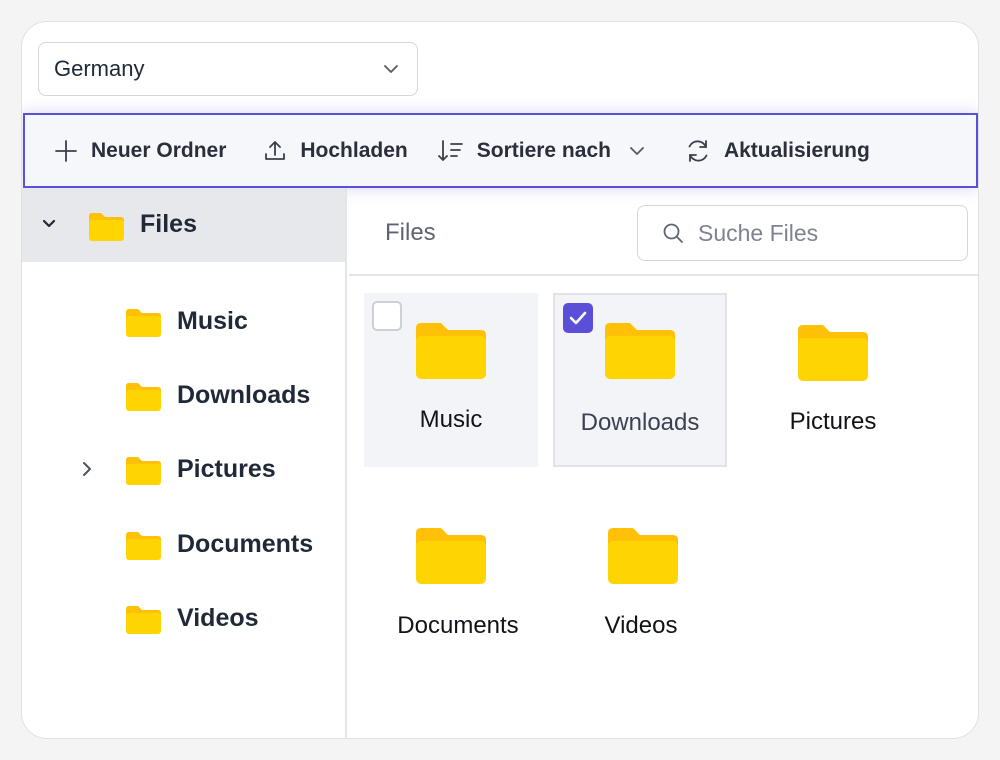  I want to click on tree-item-label: Documents, so click(245, 544).